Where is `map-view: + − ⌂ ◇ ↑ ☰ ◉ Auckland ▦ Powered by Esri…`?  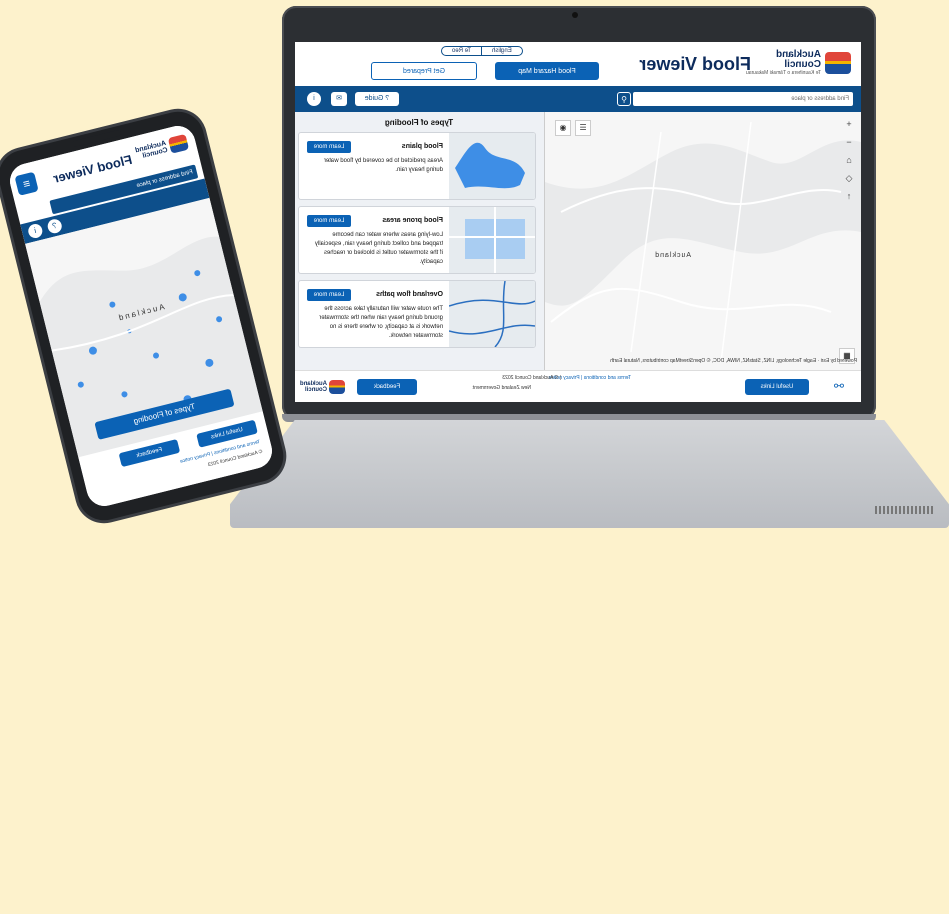 map-view: + − ⌂ ◇ ↑ ☰ ◉ Auckland ▦ Powered by Esri… is located at coordinates (703, 241).